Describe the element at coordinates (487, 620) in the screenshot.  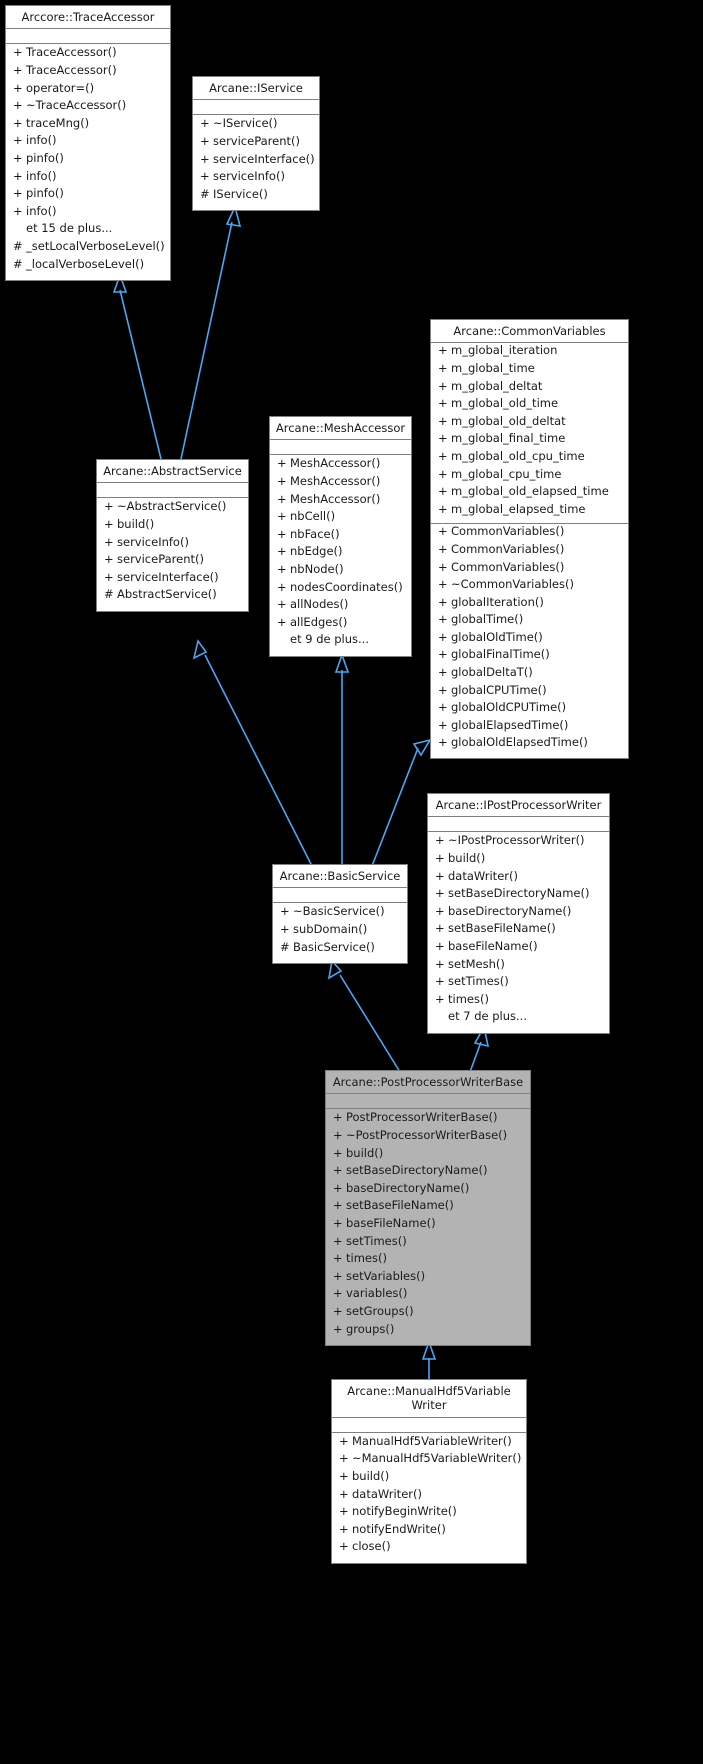
I see `member-name: globalTime()` at that location.